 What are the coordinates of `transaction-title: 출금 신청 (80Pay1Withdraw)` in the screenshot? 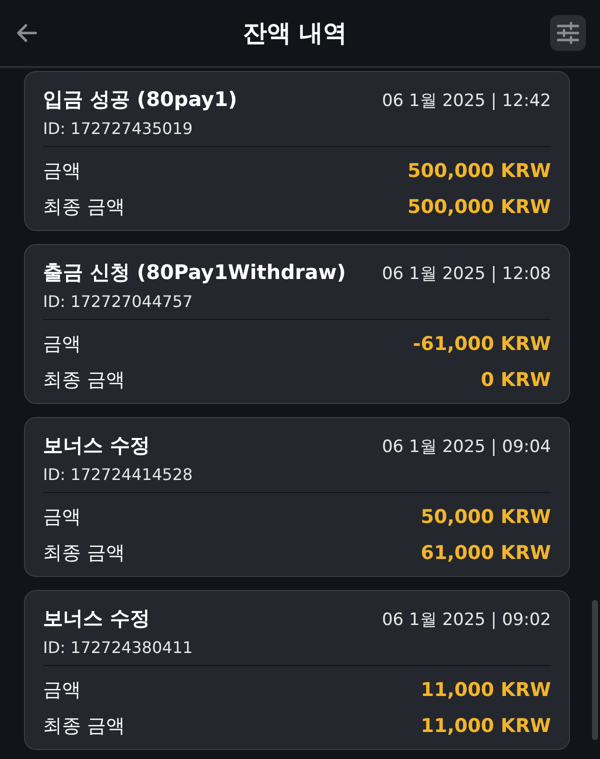 It's located at (194, 272).